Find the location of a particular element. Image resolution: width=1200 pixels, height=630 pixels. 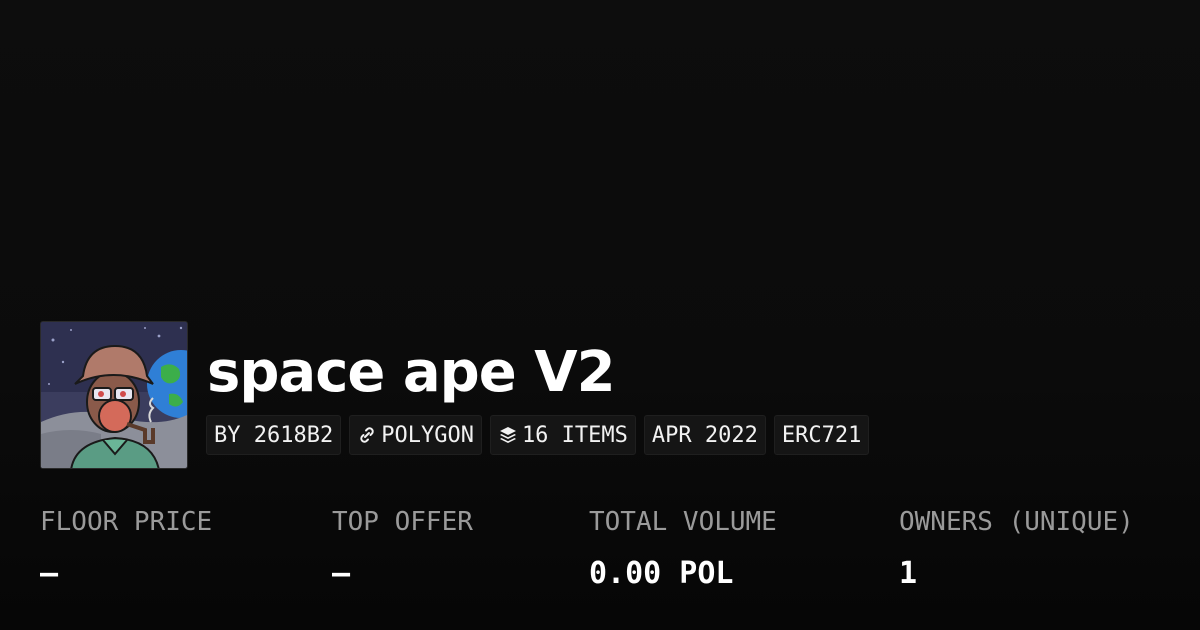

items-tag-label: 16 ITEMS is located at coordinates (574, 435).